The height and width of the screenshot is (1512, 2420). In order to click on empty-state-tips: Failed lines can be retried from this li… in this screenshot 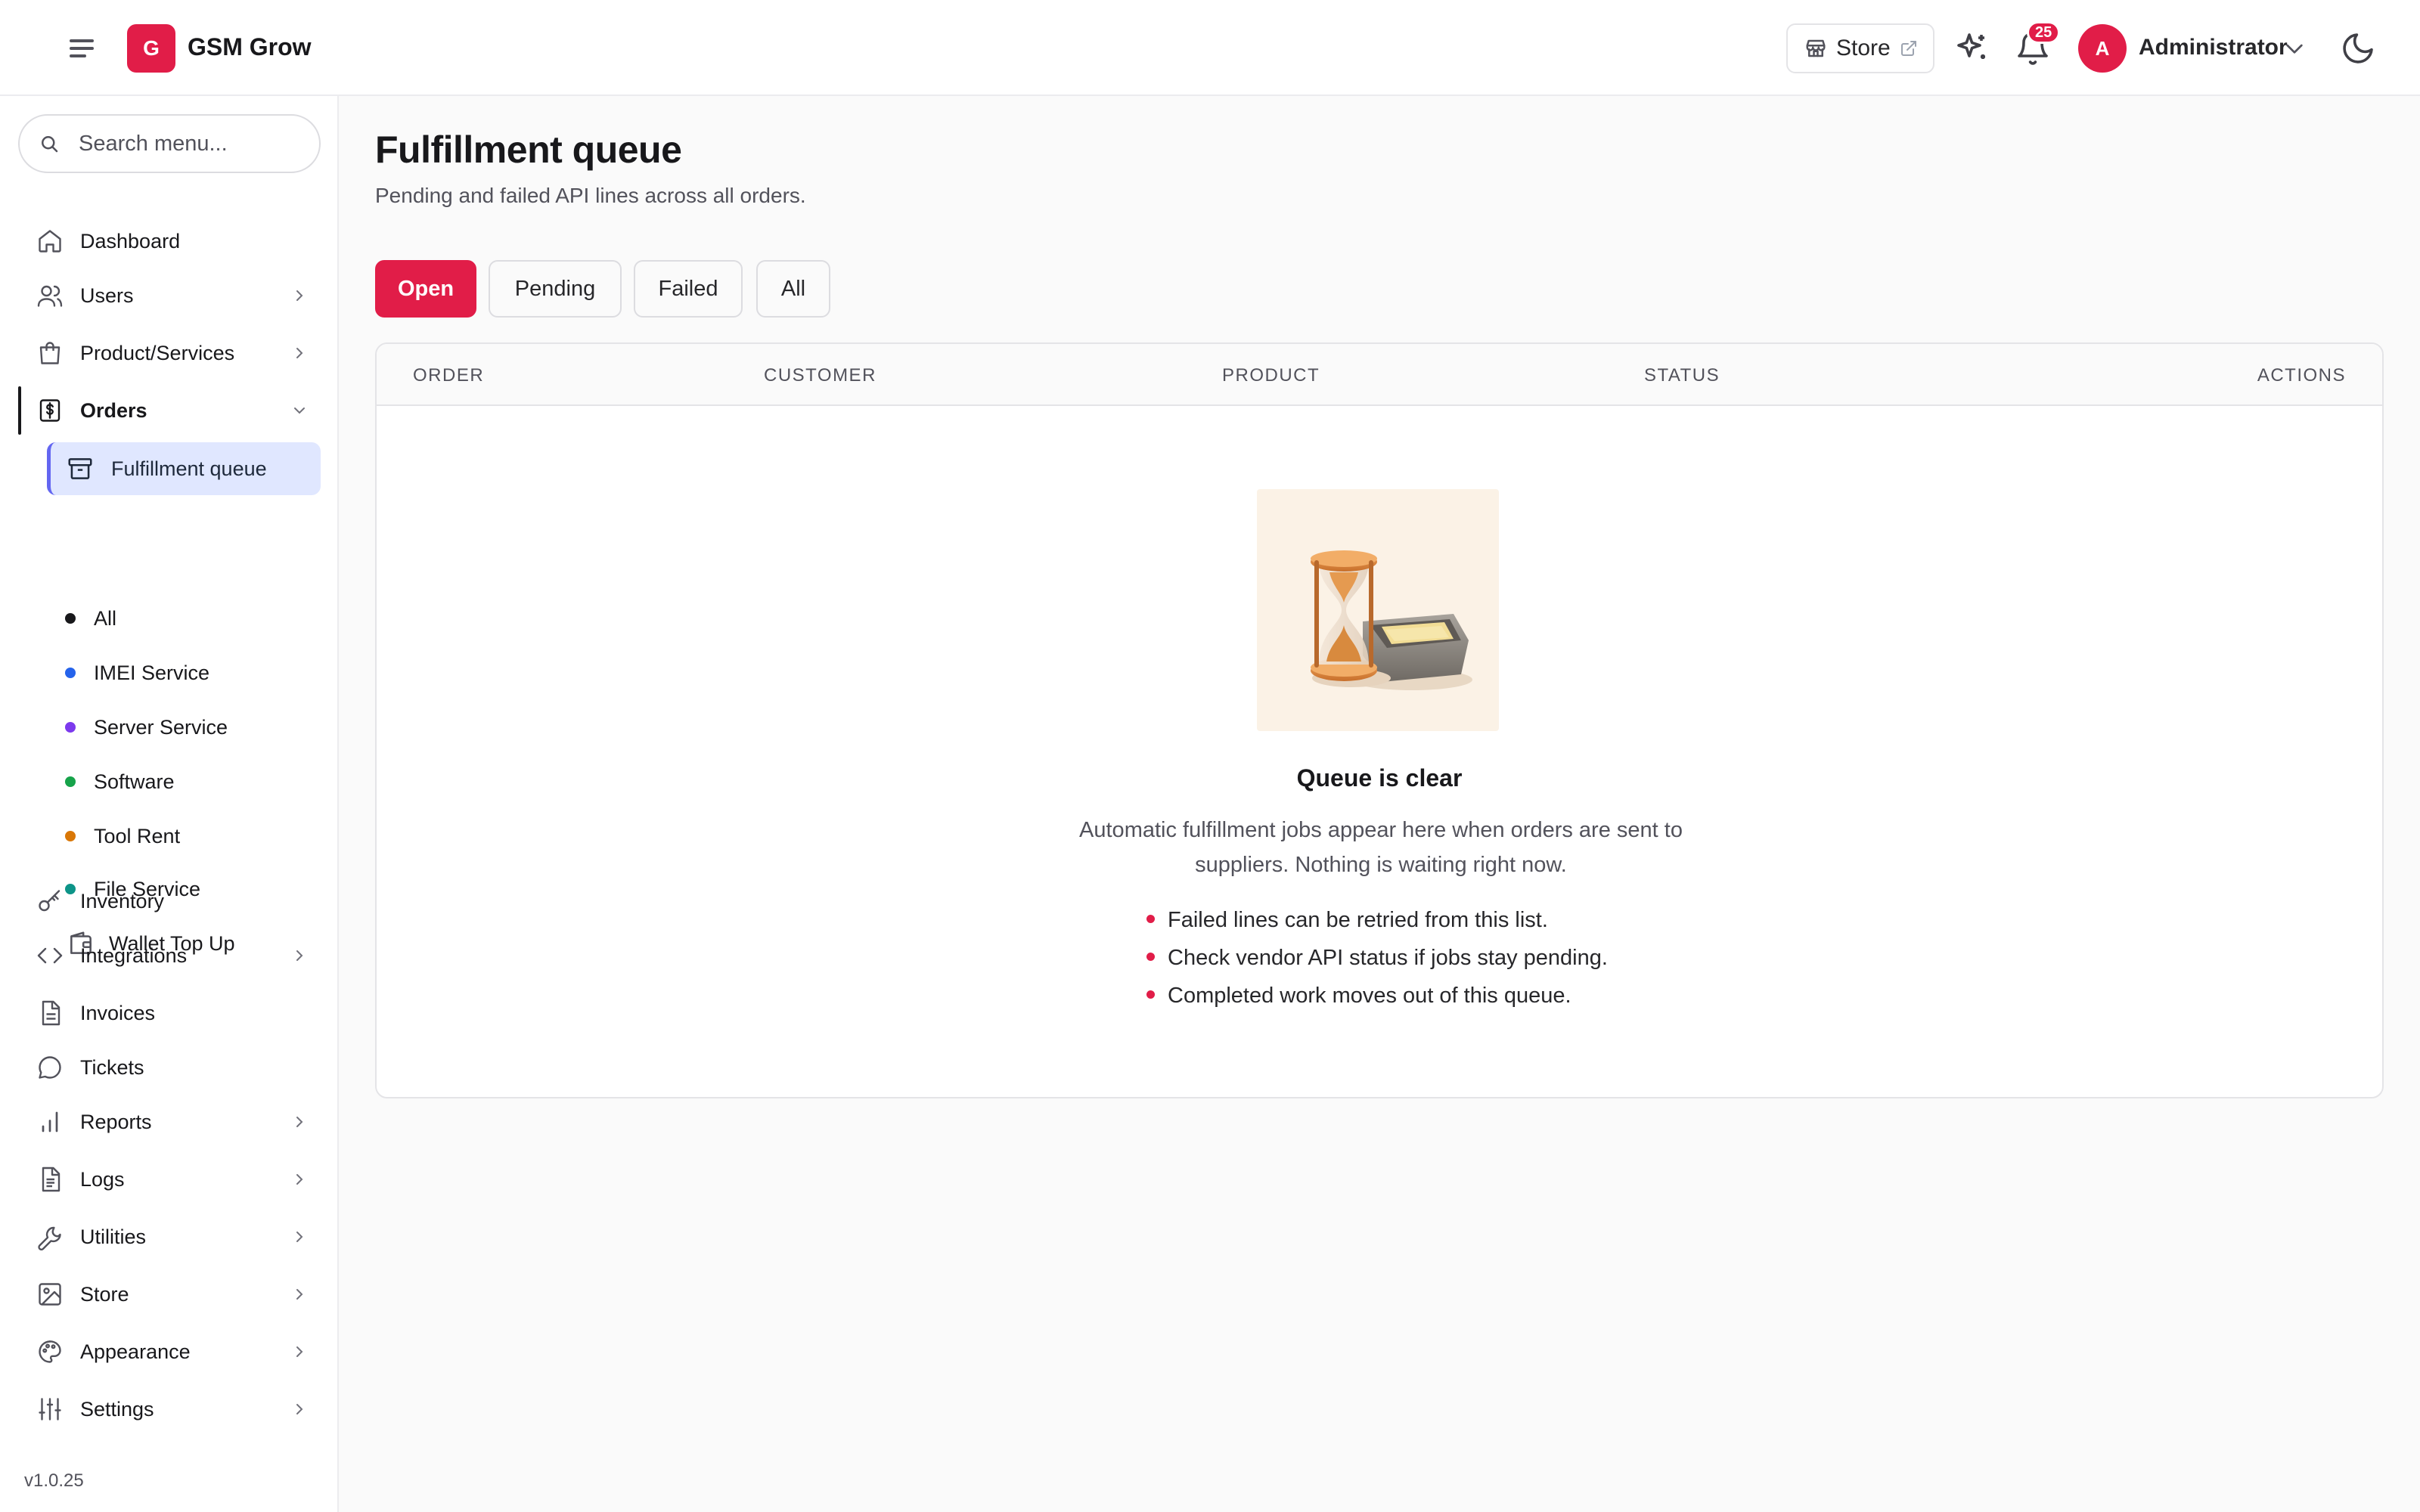, I will do `click(1377, 961)`.